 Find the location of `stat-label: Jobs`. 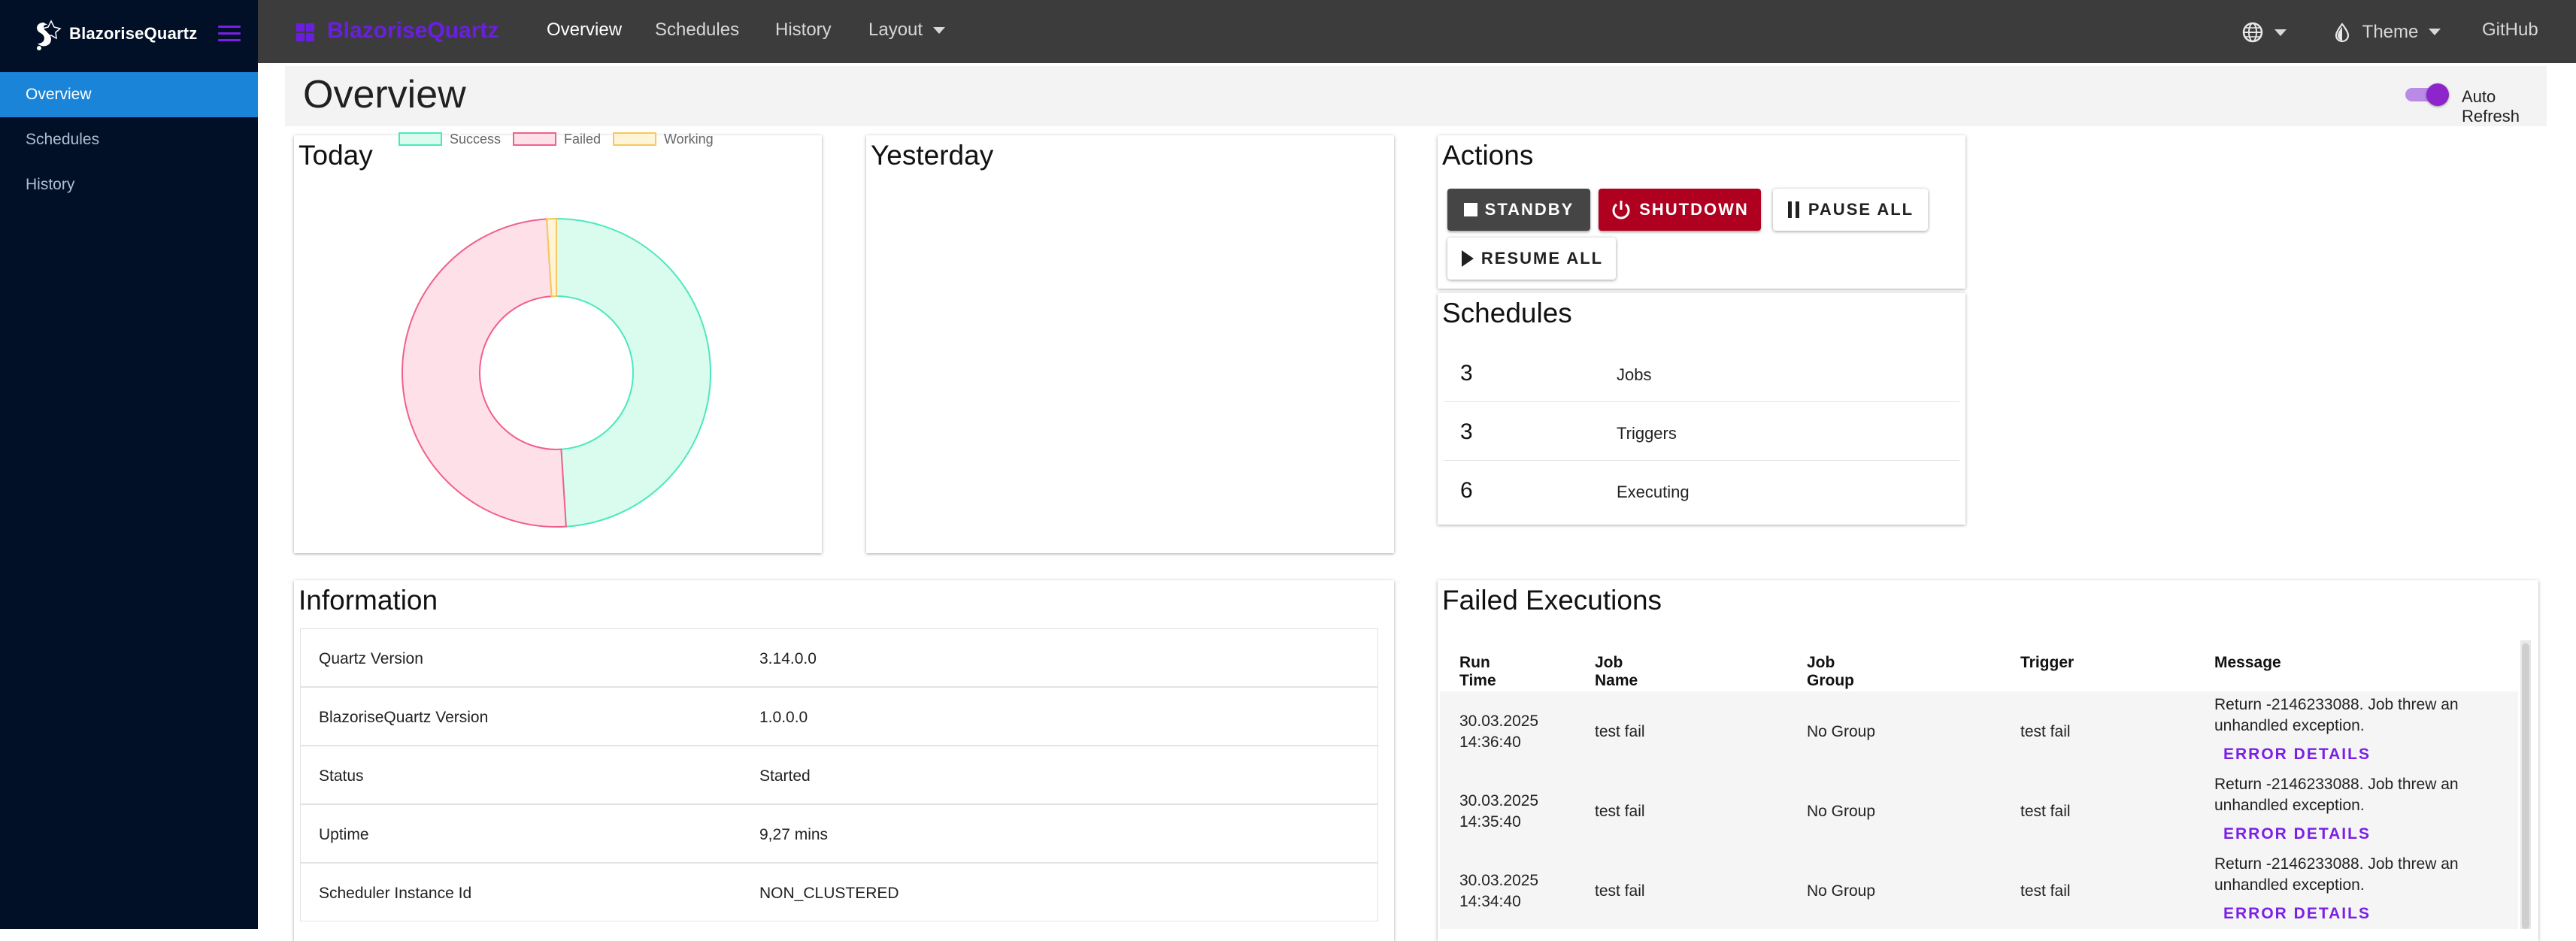

stat-label: Jobs is located at coordinates (1634, 374).